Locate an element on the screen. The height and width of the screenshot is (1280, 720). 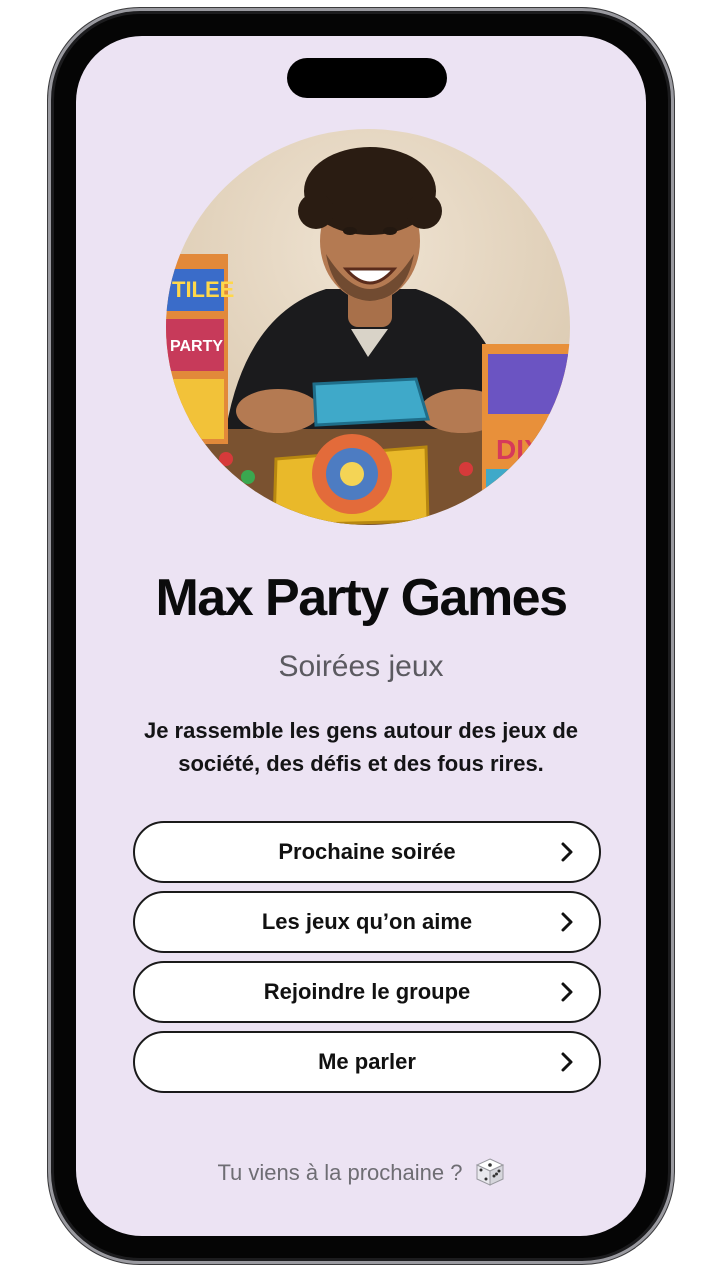
link-label: Rejoindre le groupe is located at coordinates (367, 991).